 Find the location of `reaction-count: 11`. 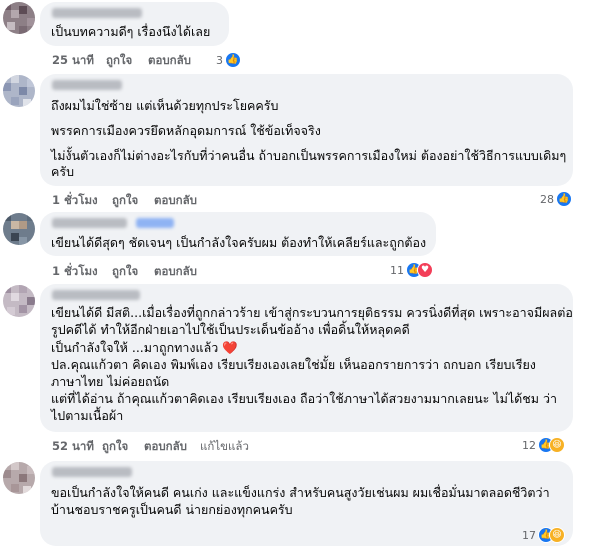

reaction-count: 11 is located at coordinates (397, 270).